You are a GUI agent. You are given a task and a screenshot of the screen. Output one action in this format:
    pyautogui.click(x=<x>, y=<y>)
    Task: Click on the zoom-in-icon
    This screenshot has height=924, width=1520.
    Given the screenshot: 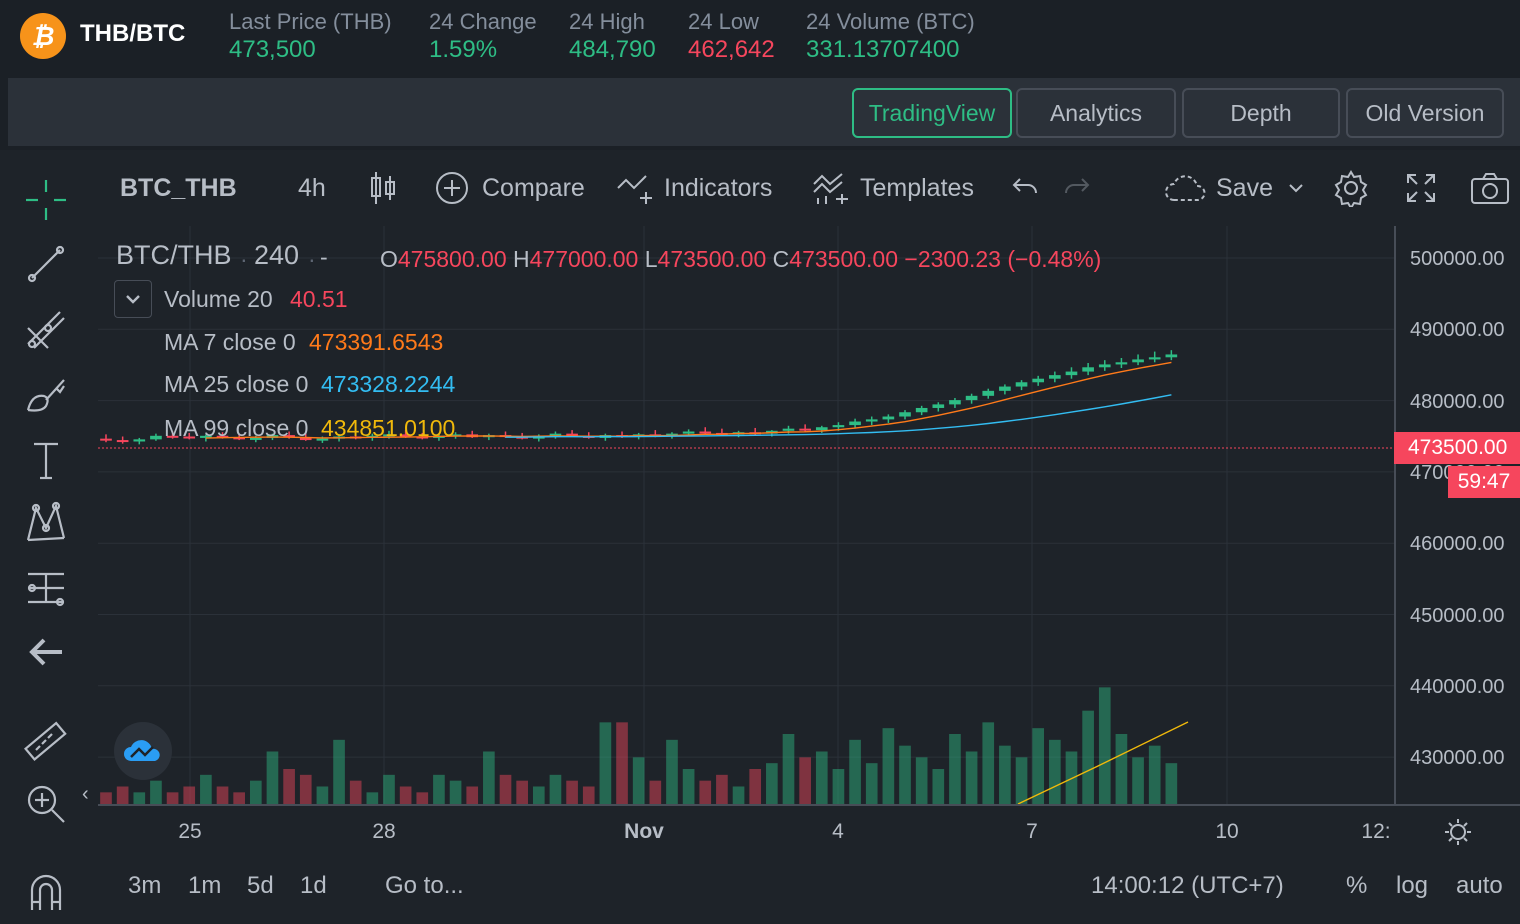 What is the action you would take?
    pyautogui.click(x=46, y=804)
    